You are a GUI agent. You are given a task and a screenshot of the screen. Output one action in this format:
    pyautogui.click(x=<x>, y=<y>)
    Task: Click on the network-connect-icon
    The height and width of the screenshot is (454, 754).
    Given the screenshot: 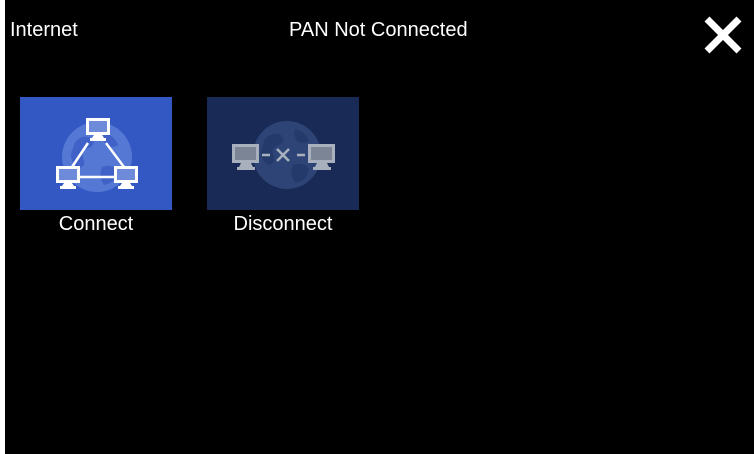 What is the action you would take?
    pyautogui.click(x=96, y=153)
    